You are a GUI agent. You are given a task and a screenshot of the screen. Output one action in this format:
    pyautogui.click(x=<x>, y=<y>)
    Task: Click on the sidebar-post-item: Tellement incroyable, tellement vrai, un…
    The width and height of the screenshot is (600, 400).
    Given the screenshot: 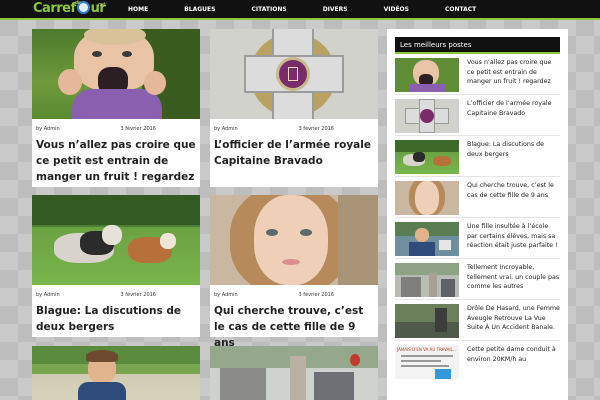 What is the action you would take?
    pyautogui.click(x=477, y=279)
    